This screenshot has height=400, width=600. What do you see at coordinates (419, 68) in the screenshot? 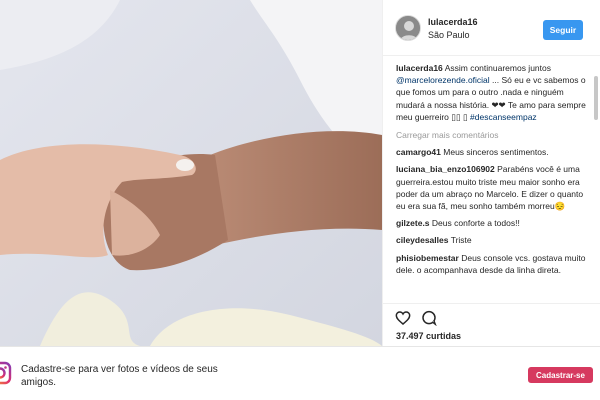
I see `caption-username: lulacerda16` at bounding box center [419, 68].